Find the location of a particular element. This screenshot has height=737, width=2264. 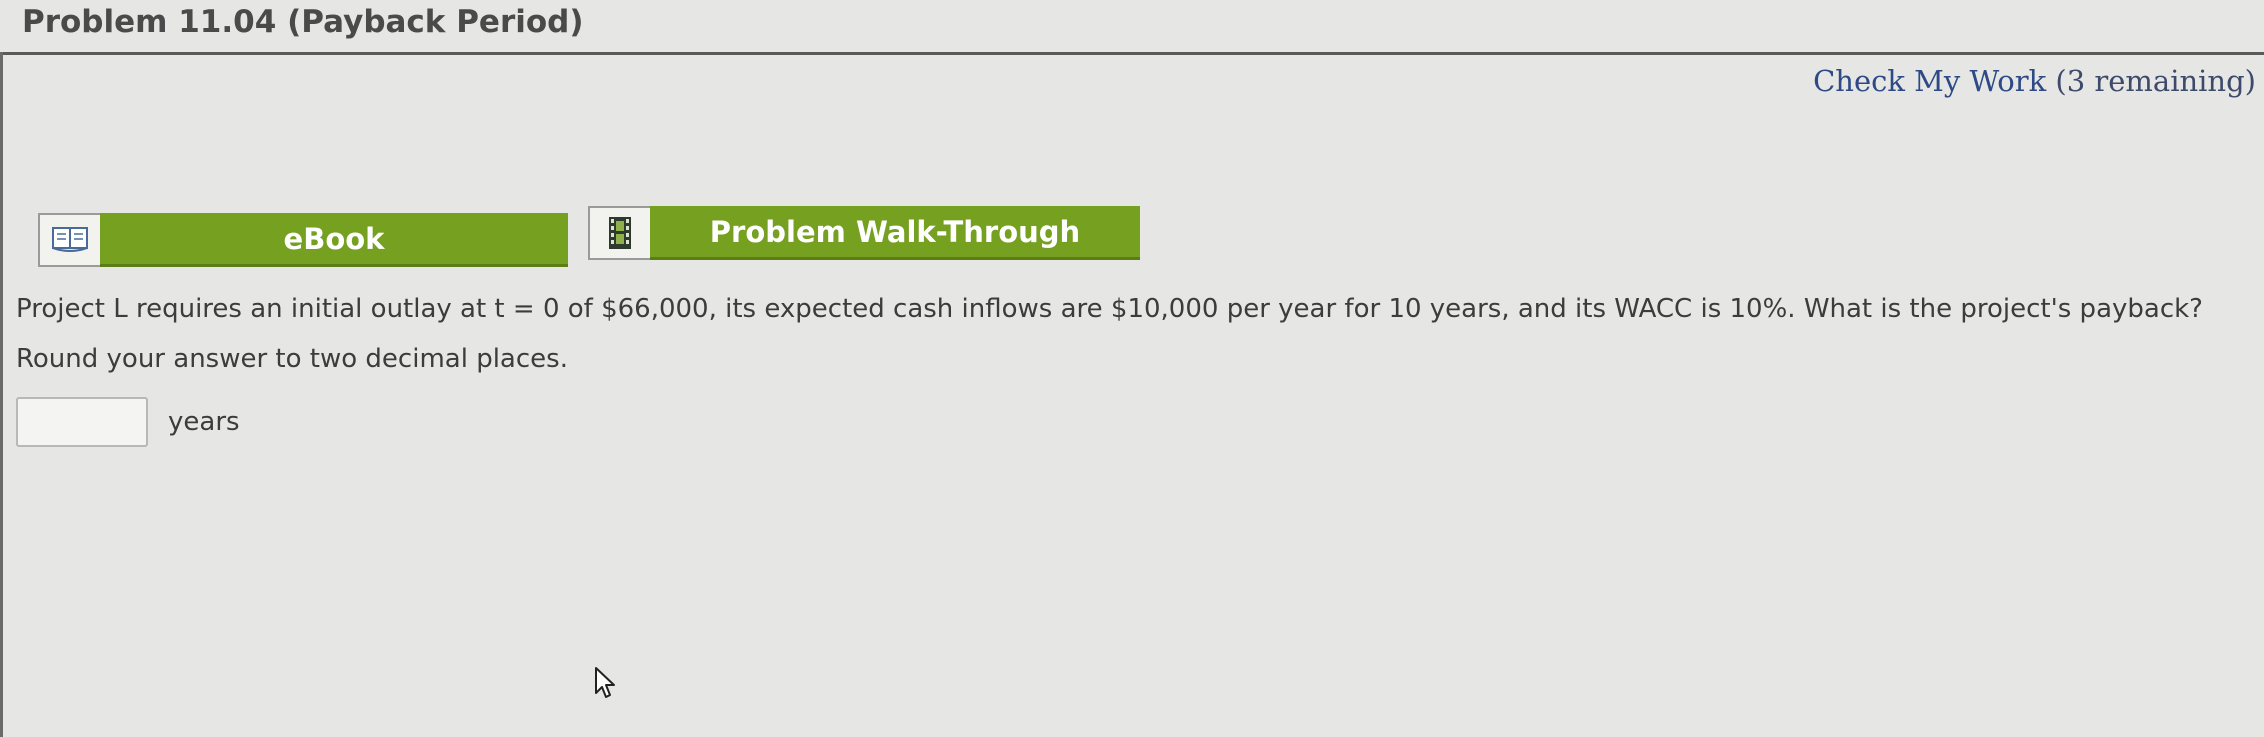

answer-unit-label: years is located at coordinates (204, 422).